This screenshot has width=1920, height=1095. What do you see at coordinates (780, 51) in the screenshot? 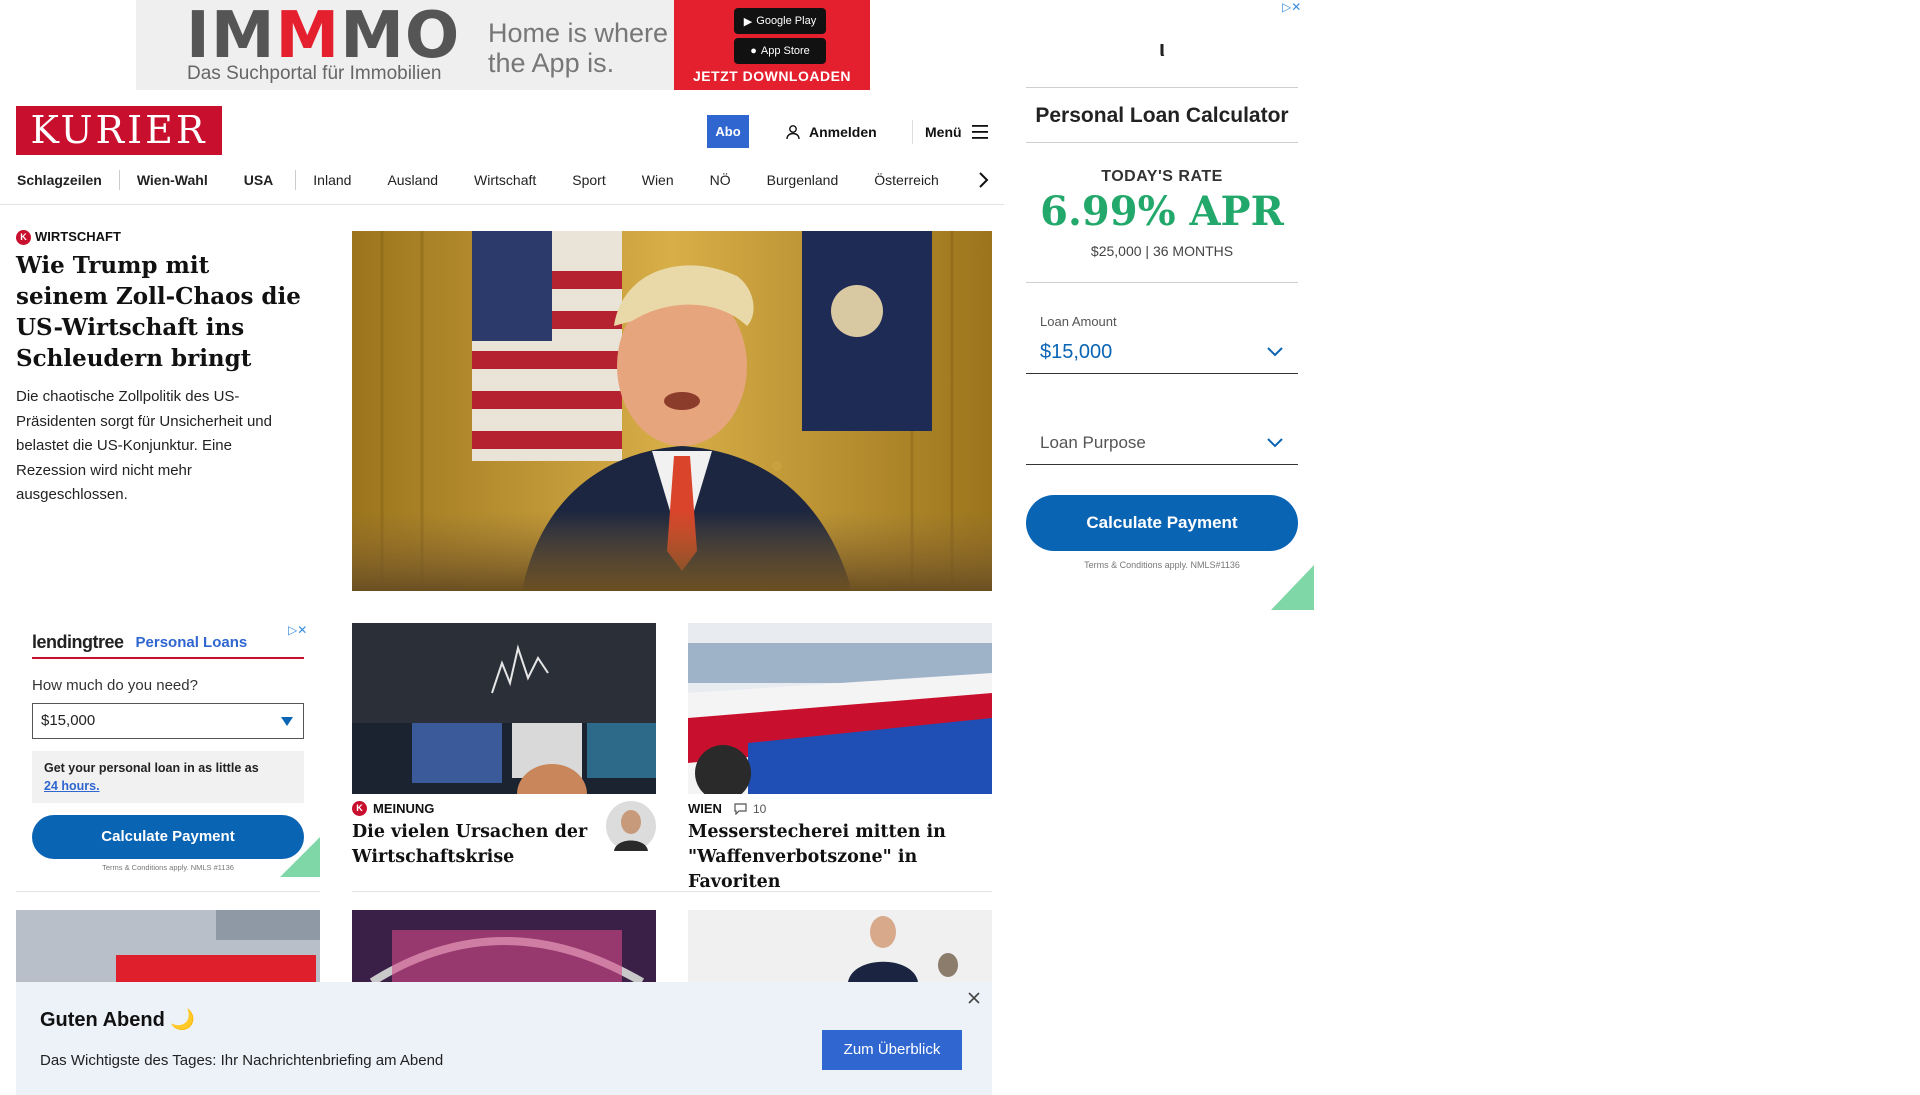
I see `app-store-badge: ● App Store` at bounding box center [780, 51].